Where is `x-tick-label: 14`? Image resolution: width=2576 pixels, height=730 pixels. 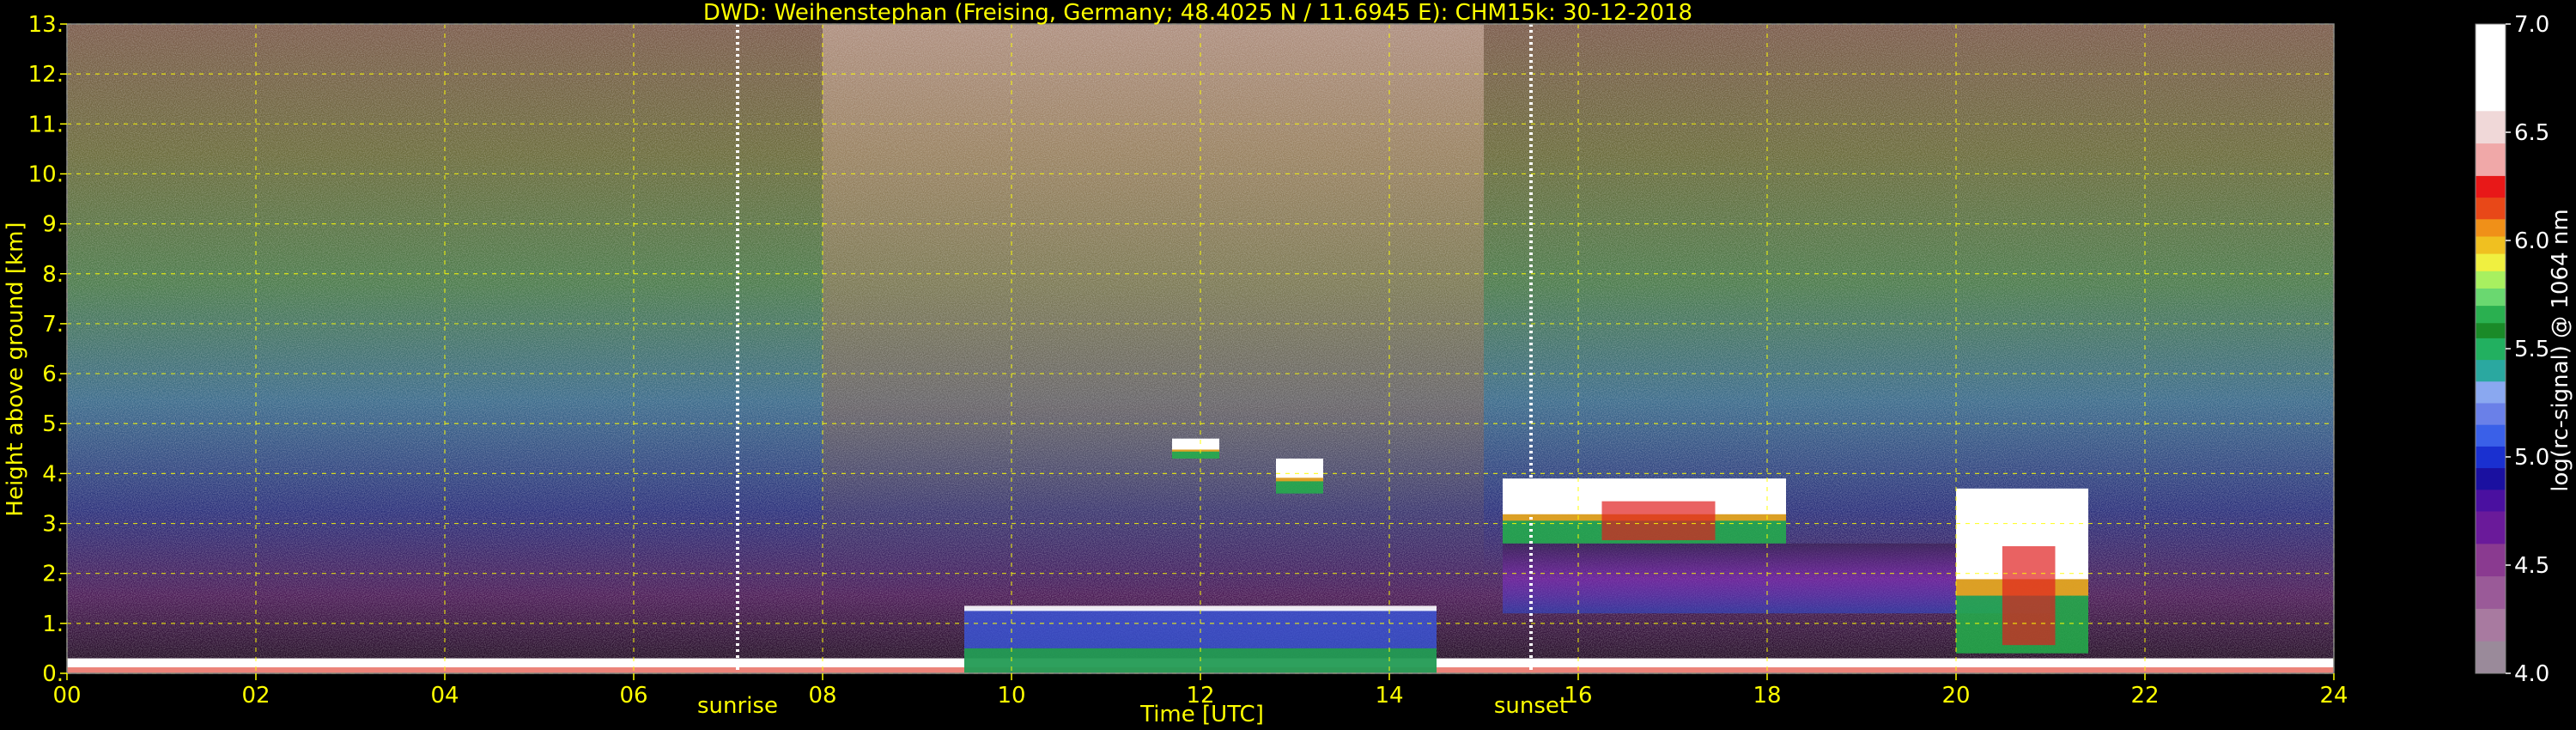 x-tick-label: 14 is located at coordinates (1389, 696).